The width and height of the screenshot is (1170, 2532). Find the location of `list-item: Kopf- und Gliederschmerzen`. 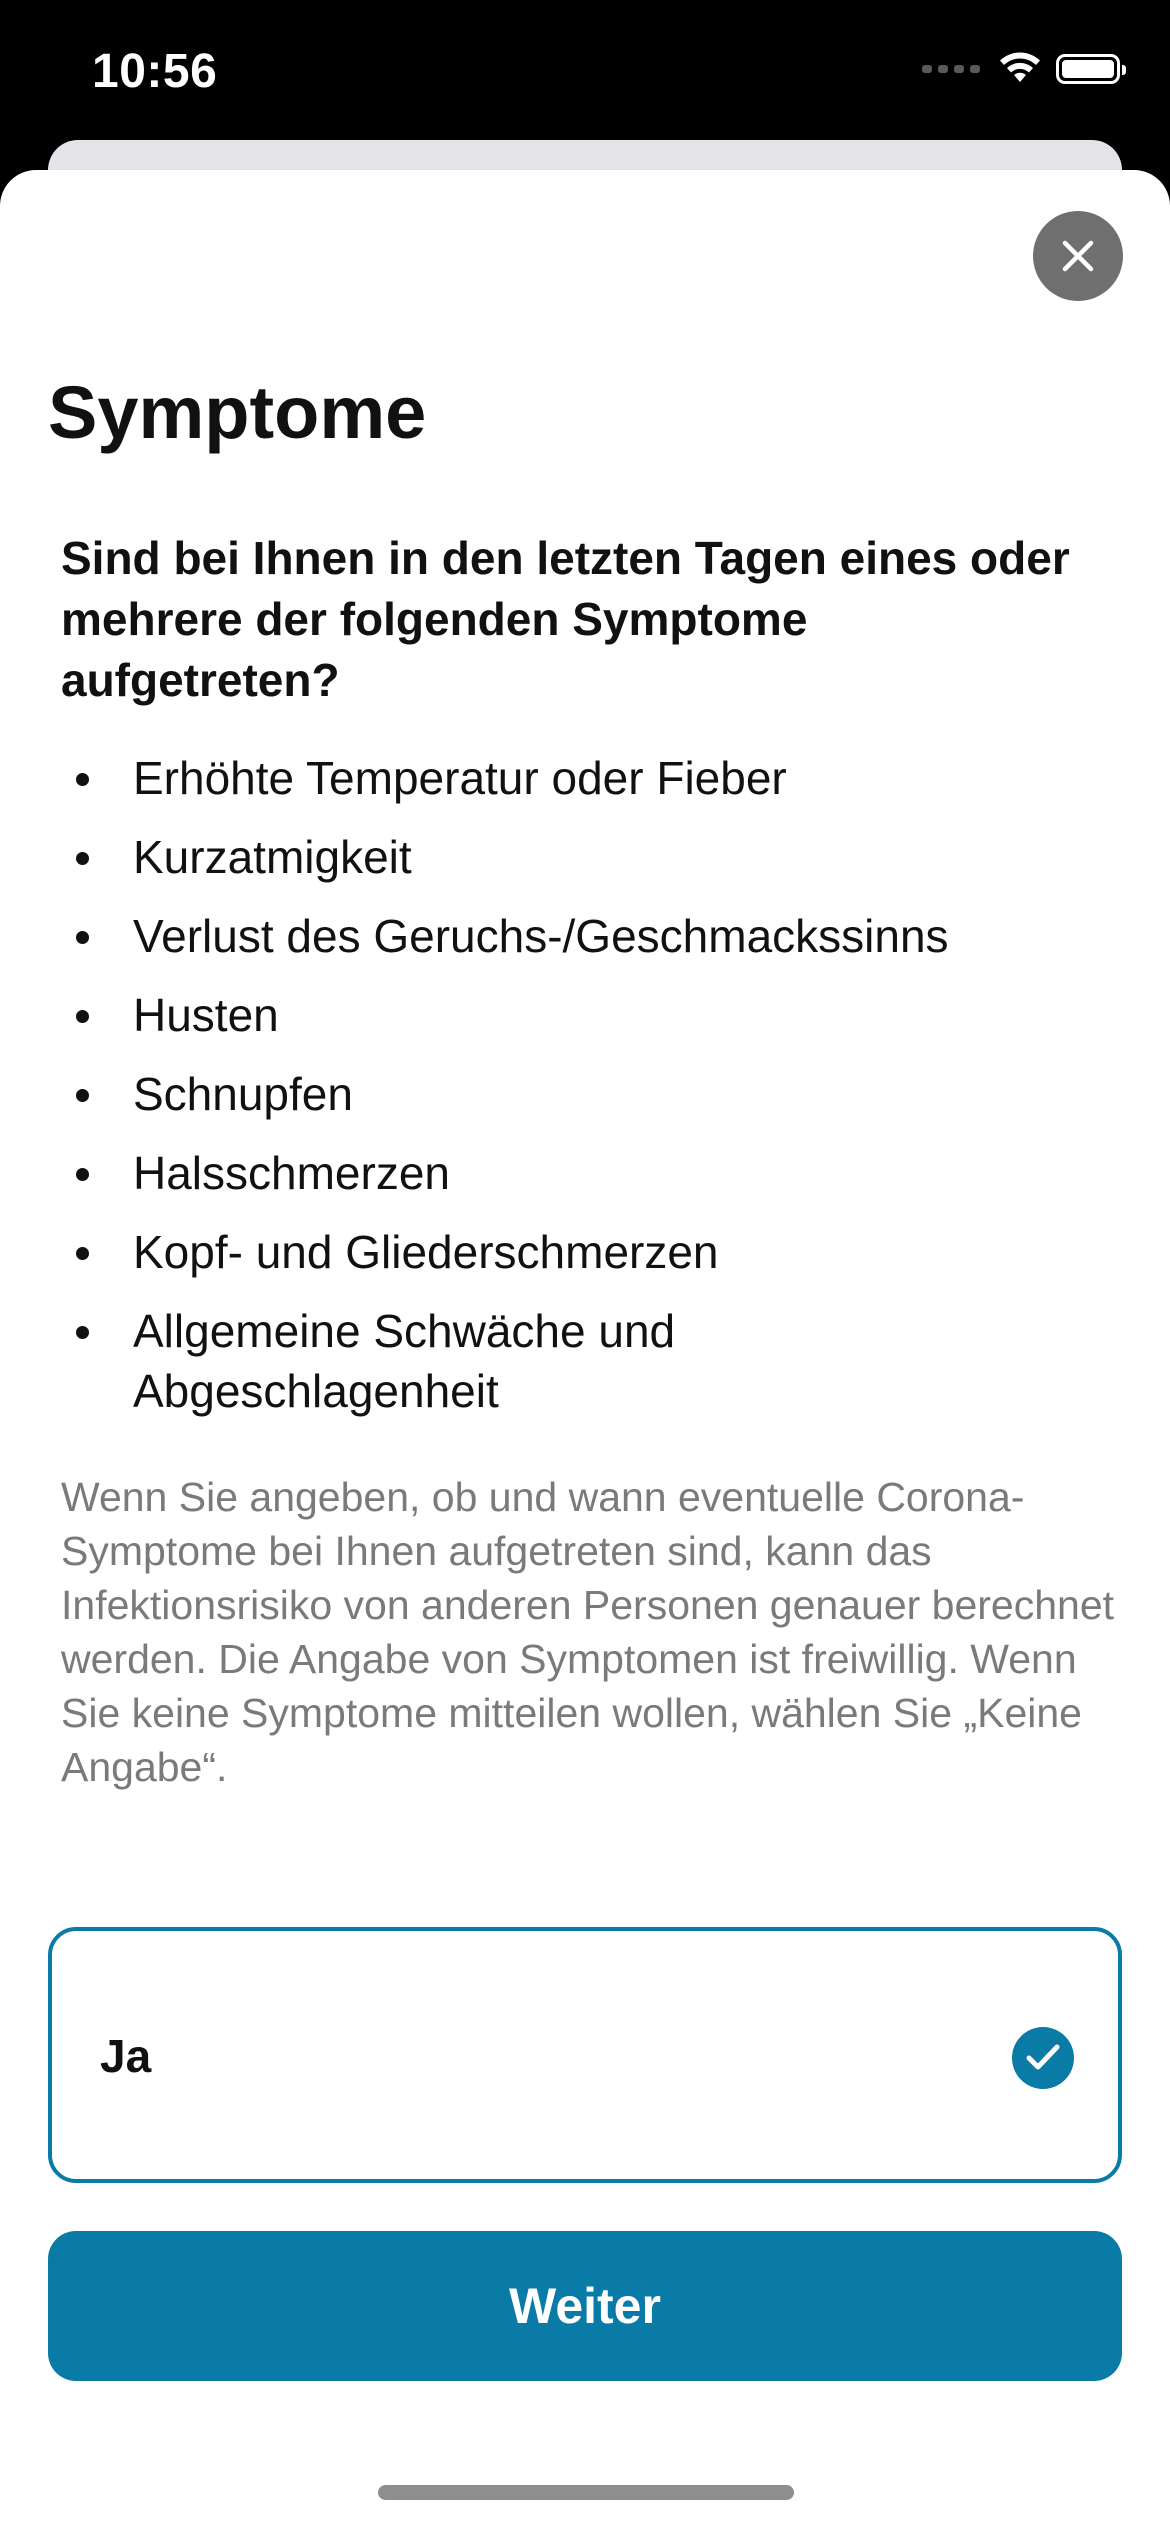

list-item: Kopf- und Gliederschmerzen is located at coordinates (581, 1252).